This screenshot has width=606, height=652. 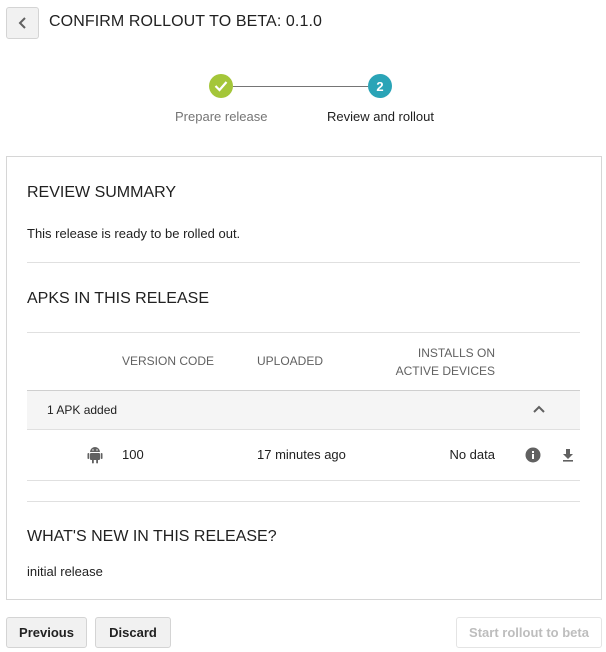 I want to click on table-row-divider, so click(x=303, y=480).